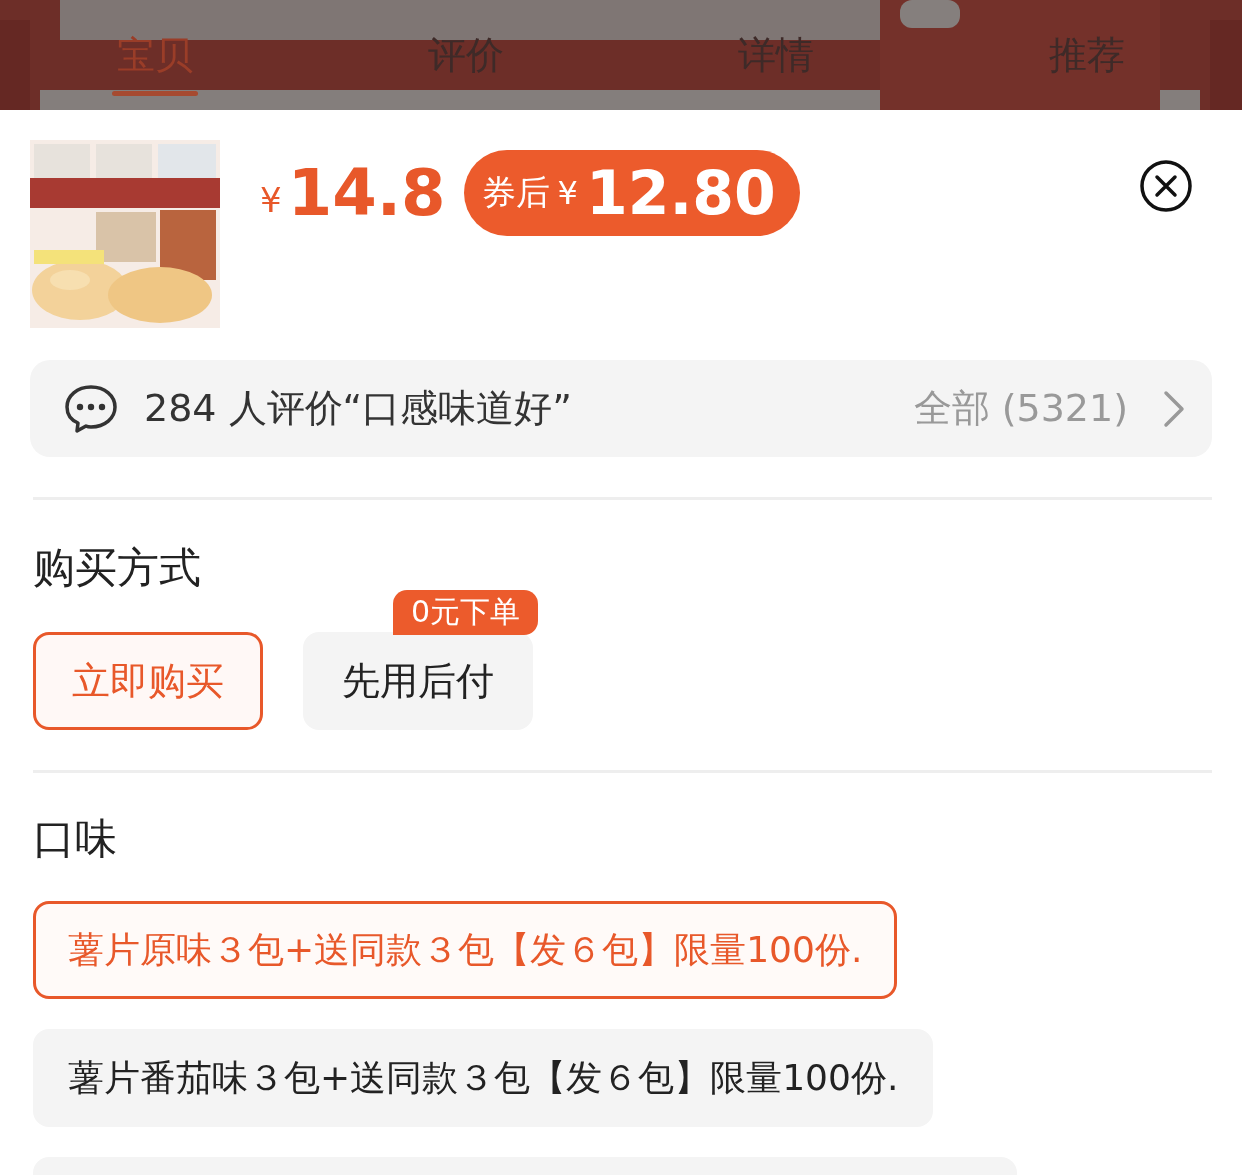  Describe the element at coordinates (358, 408) in the screenshot. I see `review-summary: 284 人评价“口感味道好”` at that location.